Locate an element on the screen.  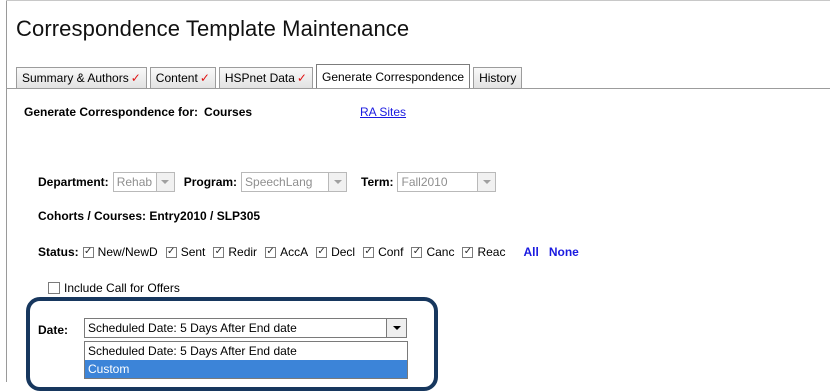
tab-label: History is located at coordinates (498, 78).